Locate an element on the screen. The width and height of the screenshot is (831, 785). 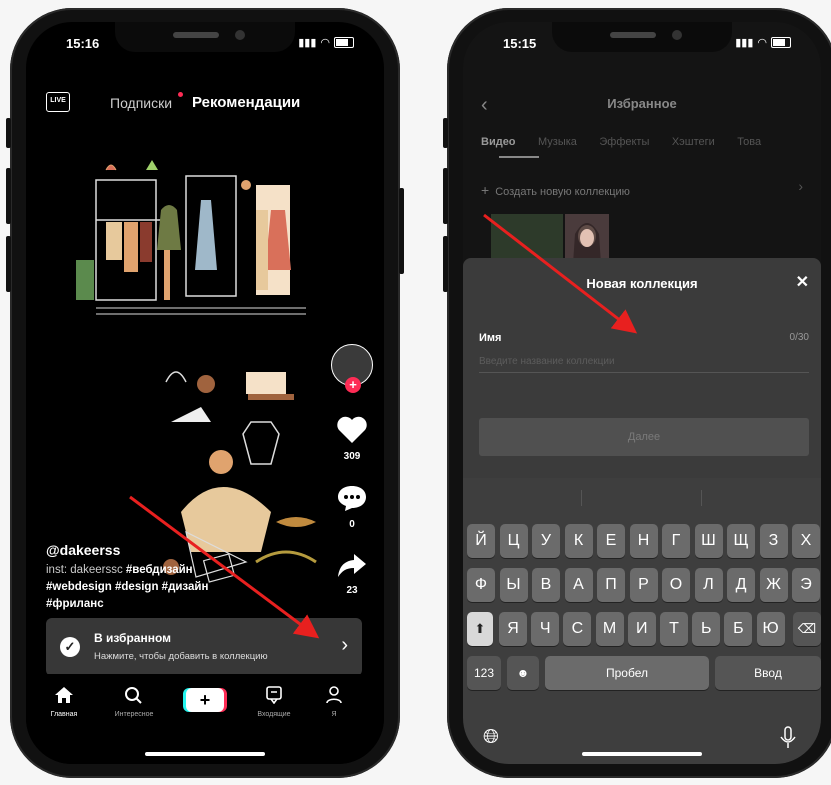
keyboard-row-2: ФЫВАПРОЛДЖЭ is located at coordinates (642, 585).